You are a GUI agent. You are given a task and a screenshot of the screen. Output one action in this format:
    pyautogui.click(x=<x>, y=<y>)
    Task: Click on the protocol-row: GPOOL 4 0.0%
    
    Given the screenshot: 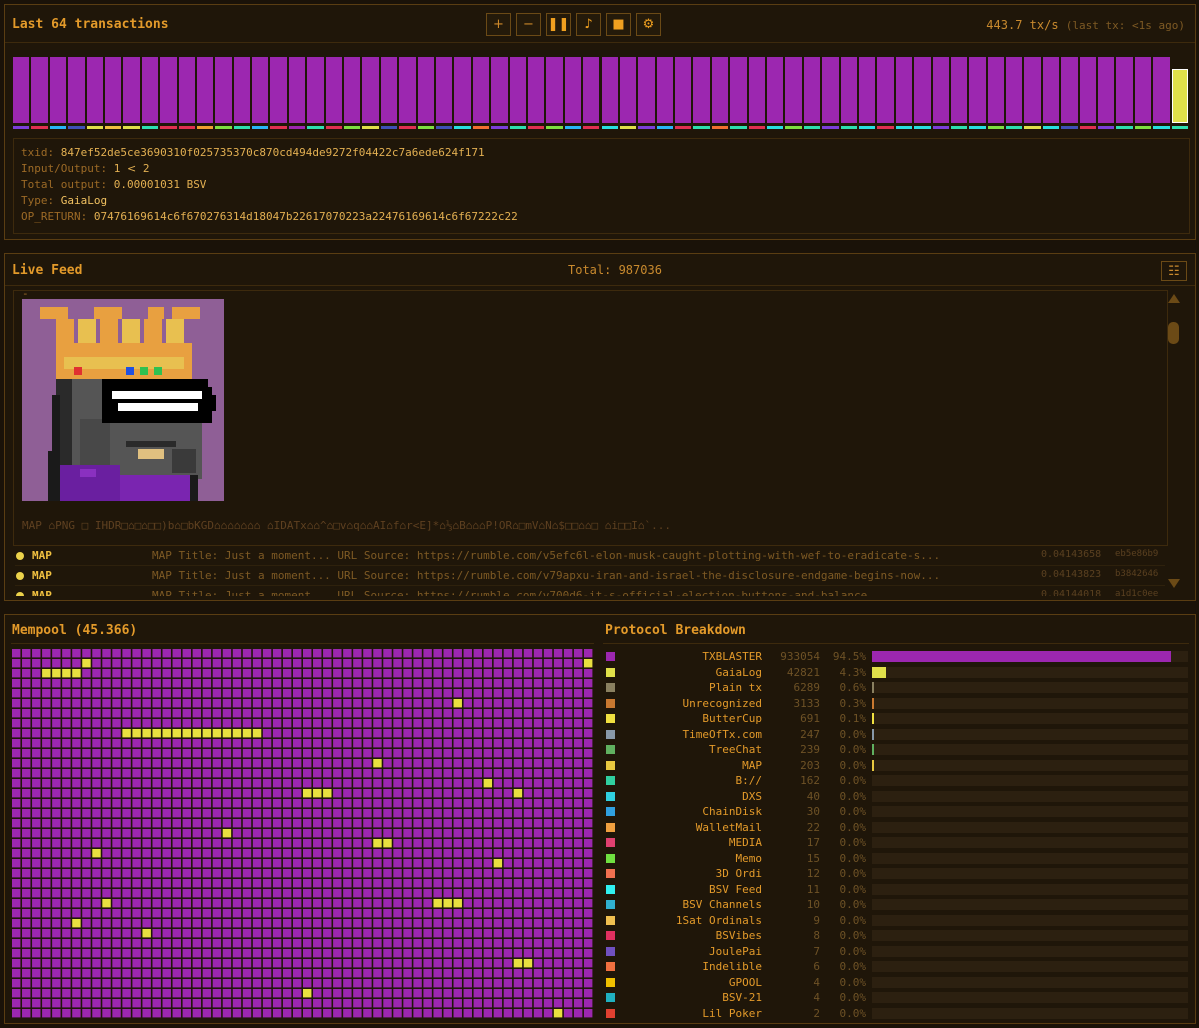 What is the action you would take?
    pyautogui.click(x=896, y=982)
    